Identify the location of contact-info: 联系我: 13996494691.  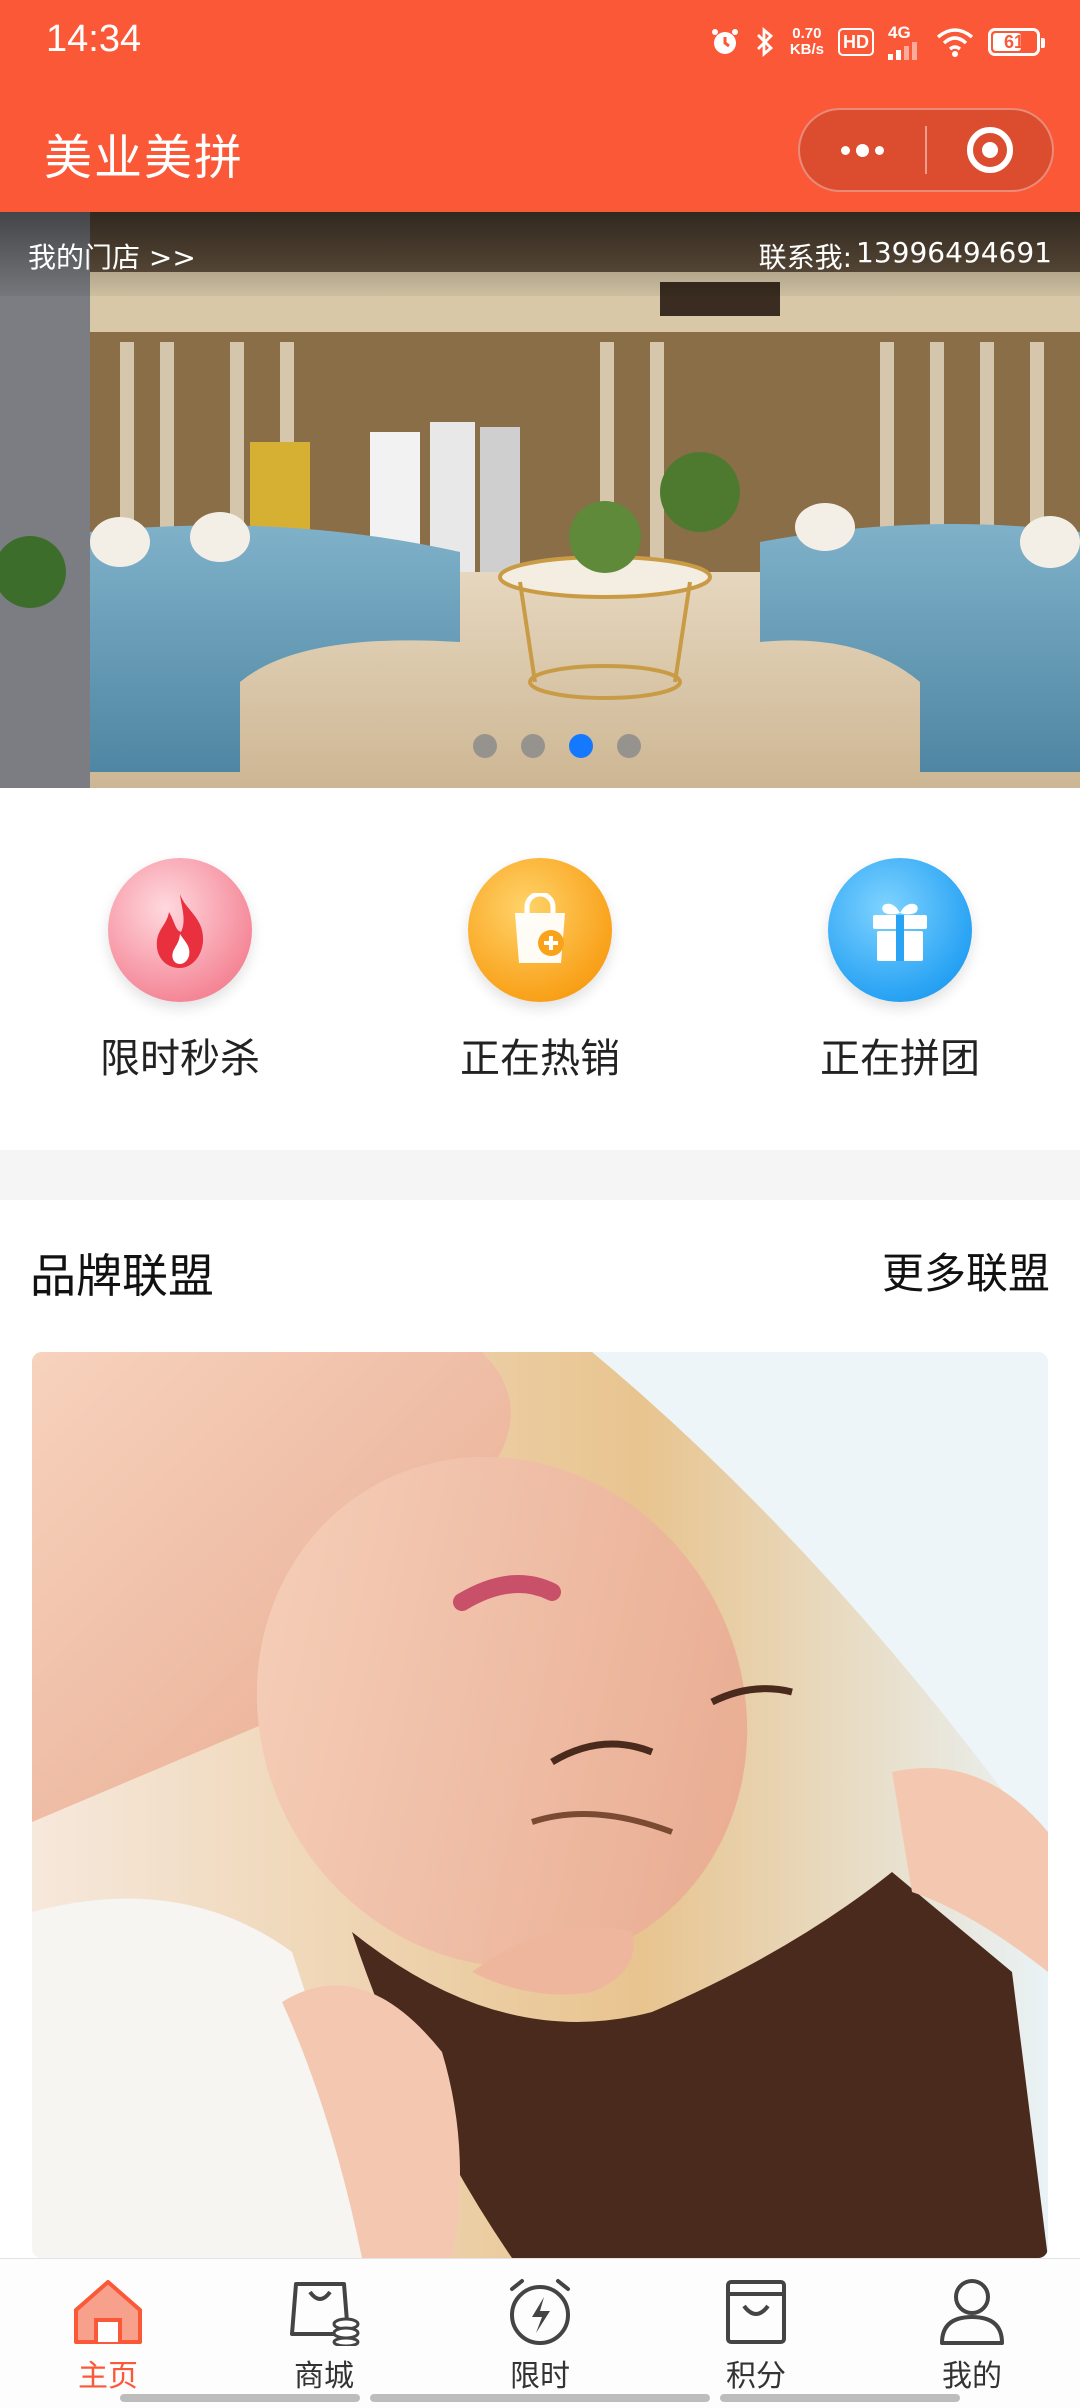
(905, 256).